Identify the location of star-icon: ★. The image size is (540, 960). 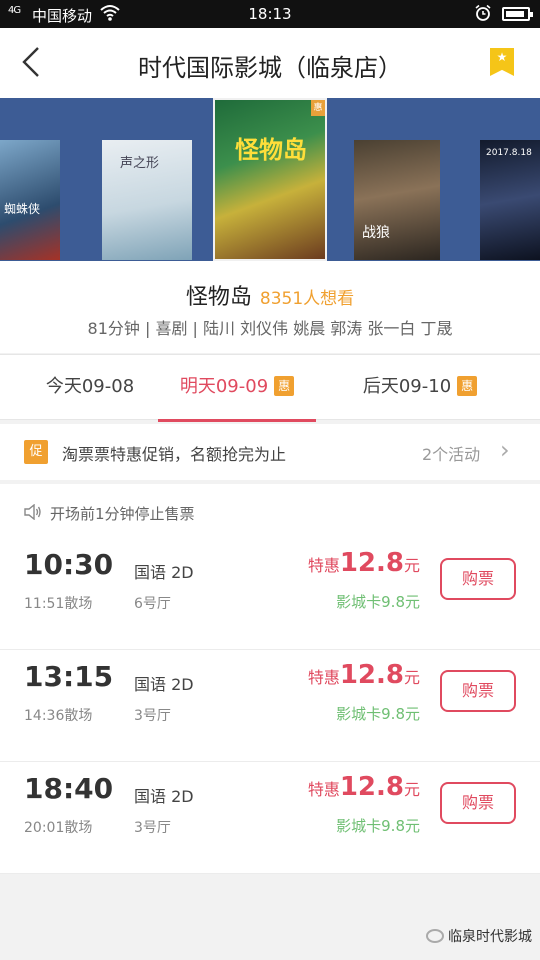
(502, 57).